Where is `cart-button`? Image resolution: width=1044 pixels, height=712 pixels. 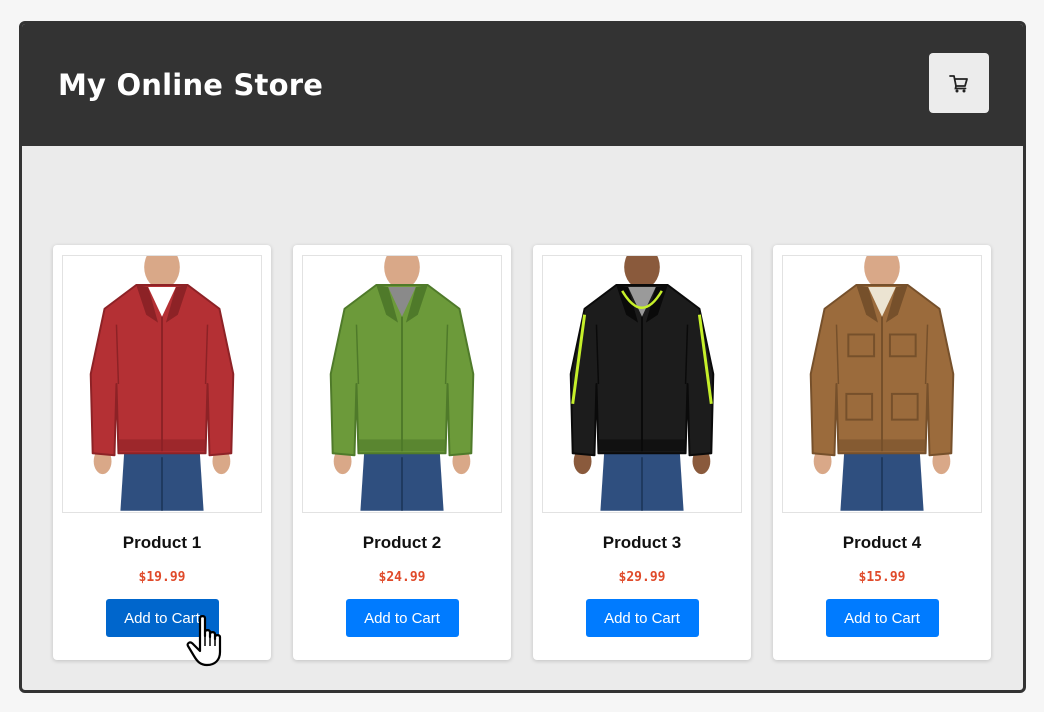
cart-button is located at coordinates (959, 83).